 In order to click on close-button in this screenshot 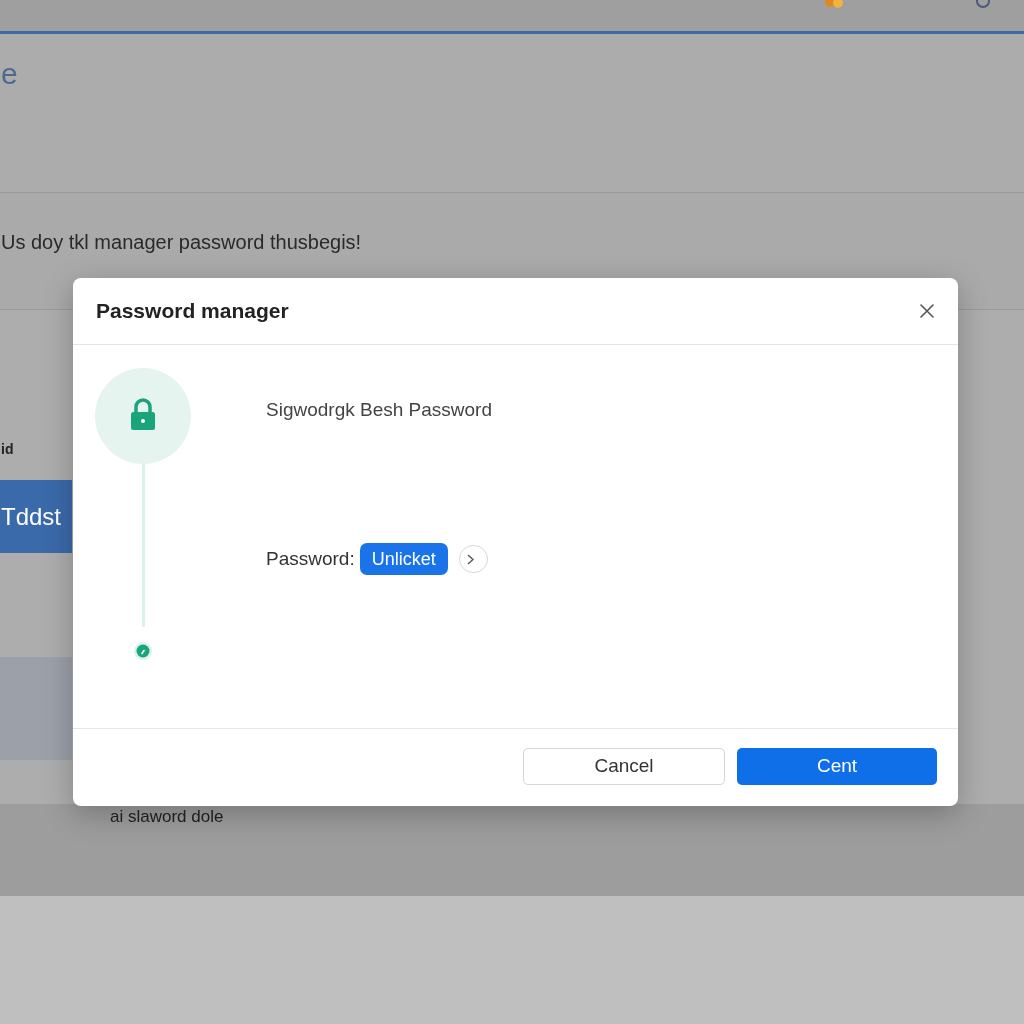, I will do `click(927, 311)`.